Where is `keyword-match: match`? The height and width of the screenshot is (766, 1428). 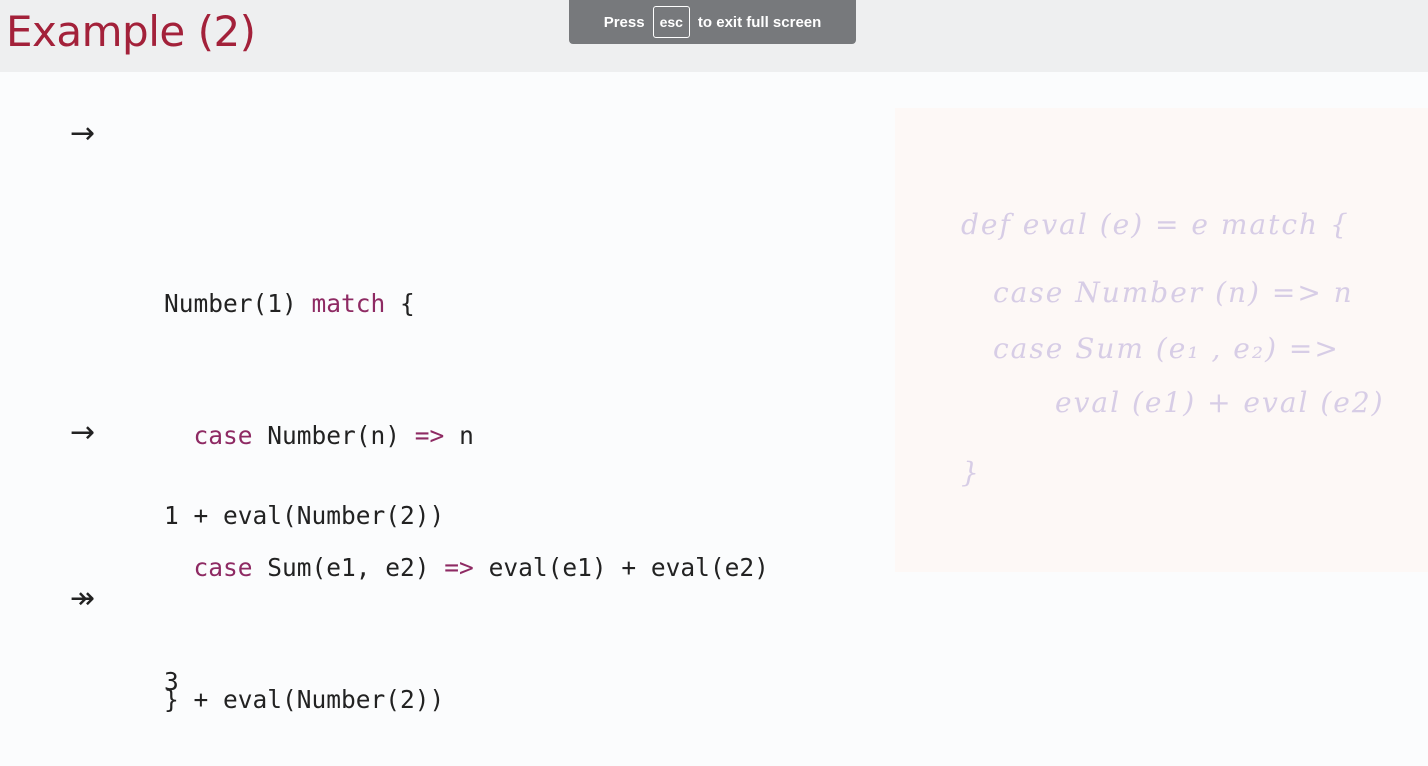
keyword-match: match is located at coordinates (348, 303).